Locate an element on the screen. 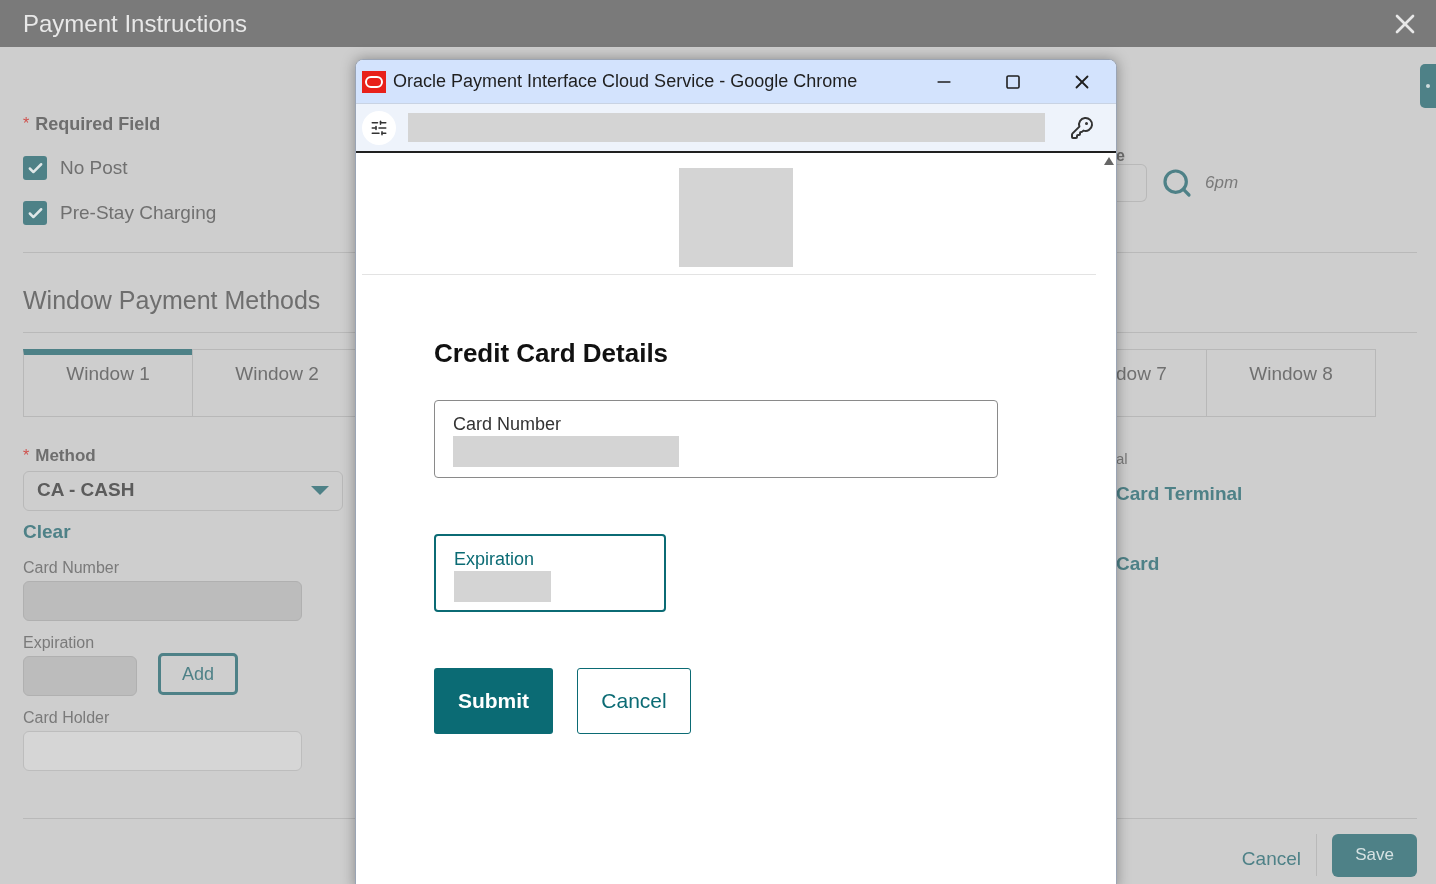 The width and height of the screenshot is (1436, 884). cancel-button: Cancel is located at coordinates (634, 701).